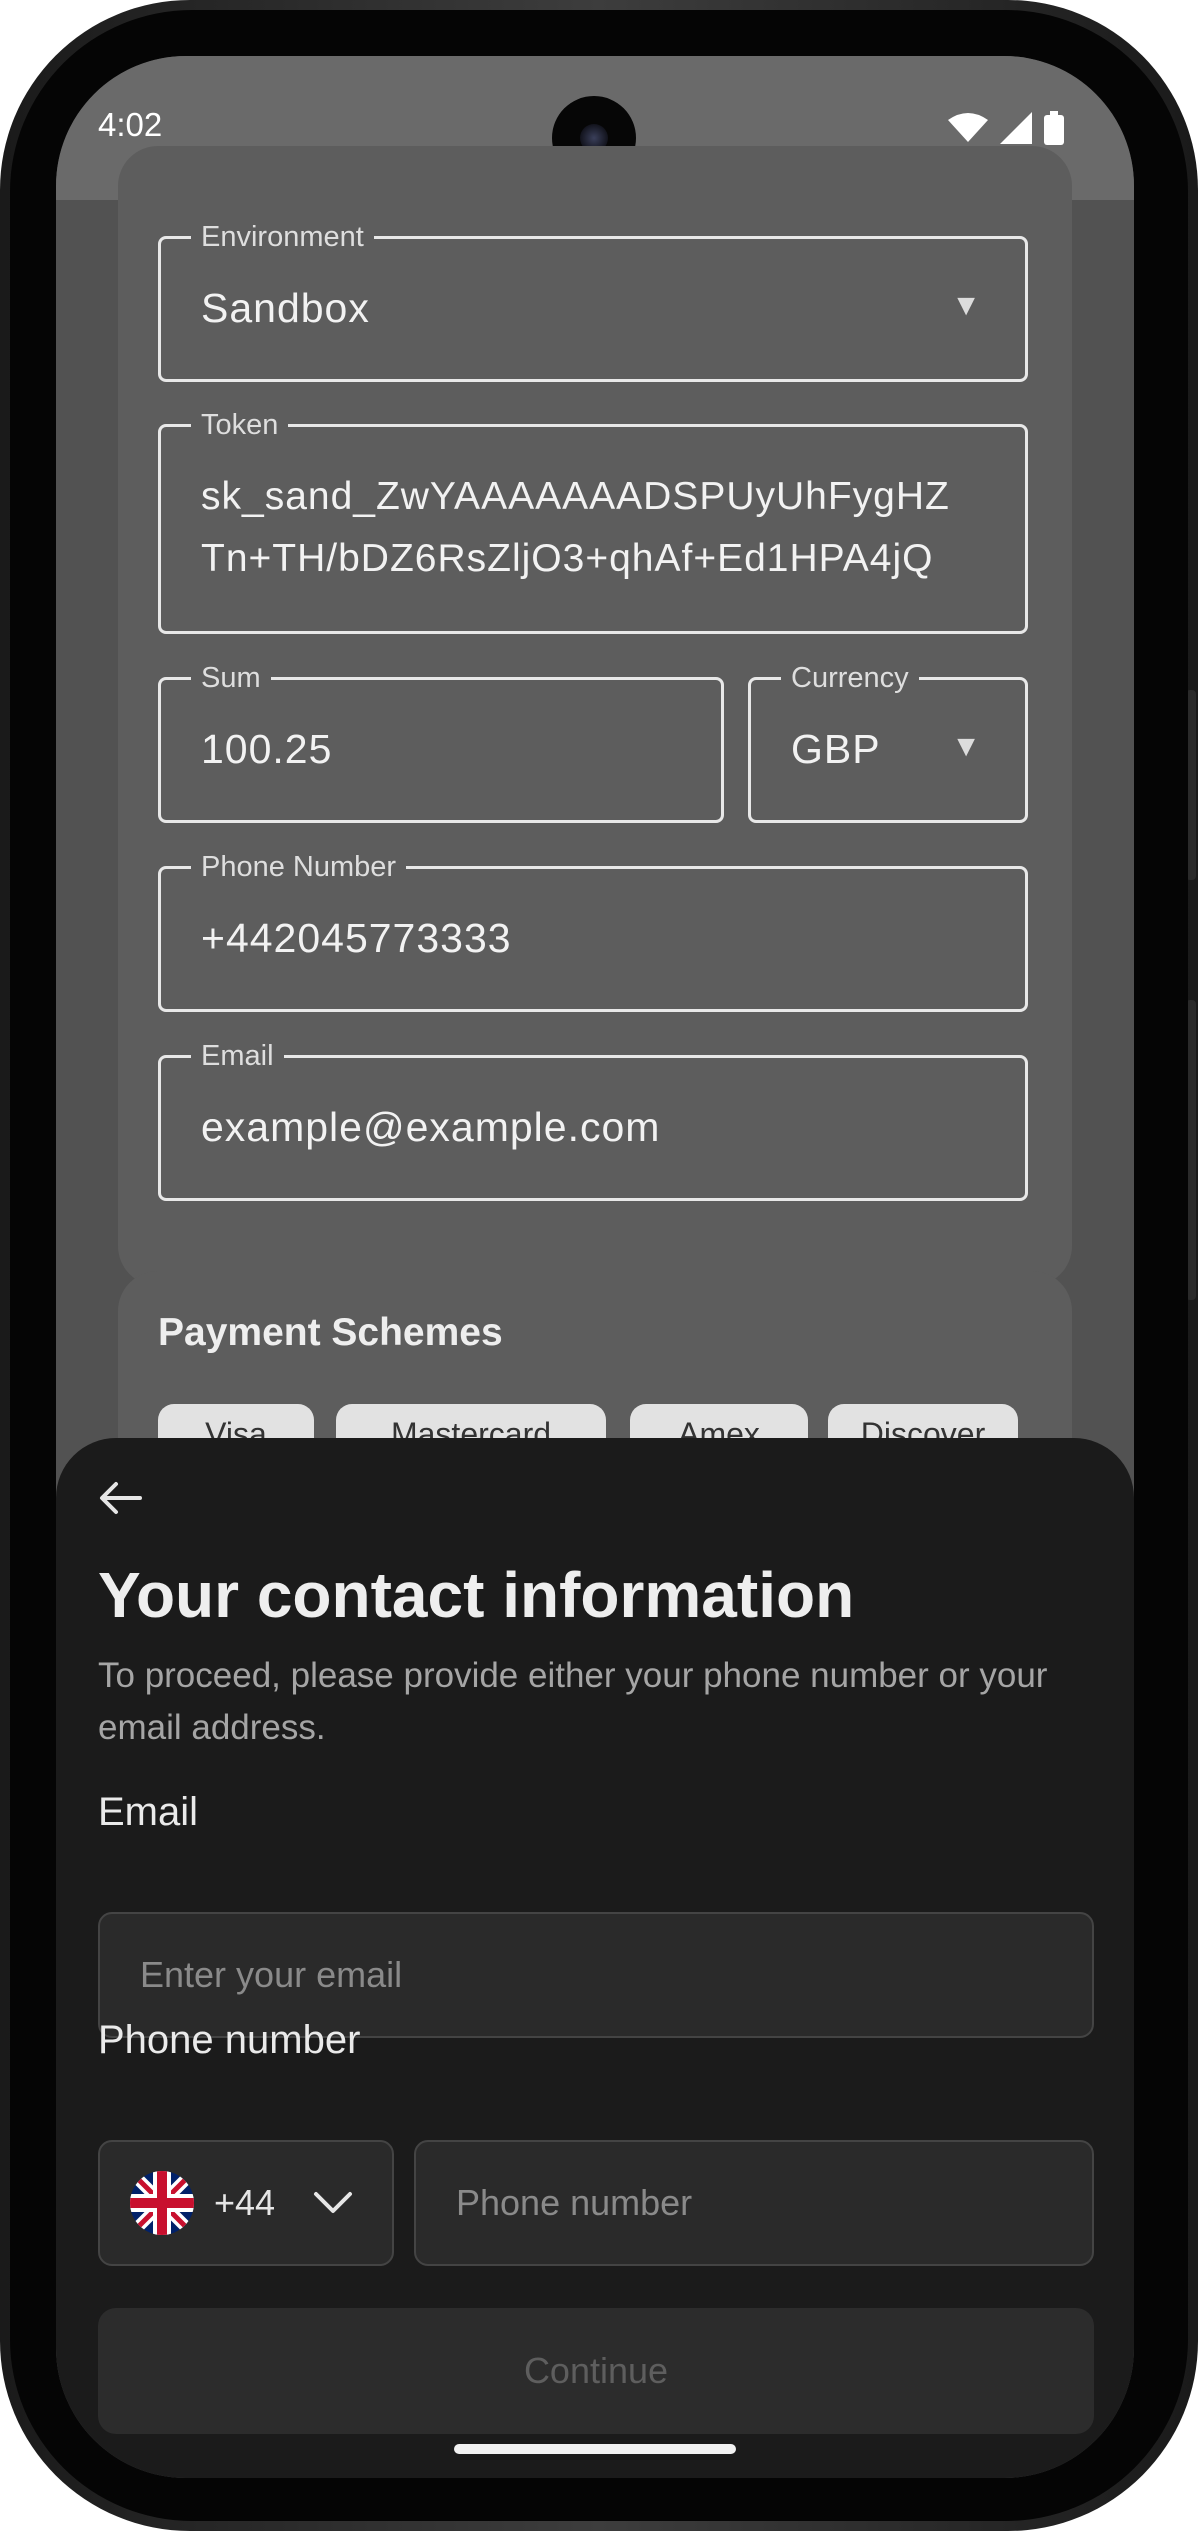 The image size is (1198, 2531). What do you see at coordinates (595, 2449) in the screenshot?
I see `home-indicator` at bounding box center [595, 2449].